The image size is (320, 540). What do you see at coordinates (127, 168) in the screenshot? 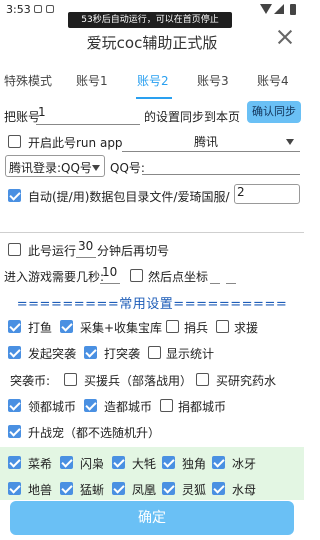
I see `qq-label: QQ号:` at bounding box center [127, 168].